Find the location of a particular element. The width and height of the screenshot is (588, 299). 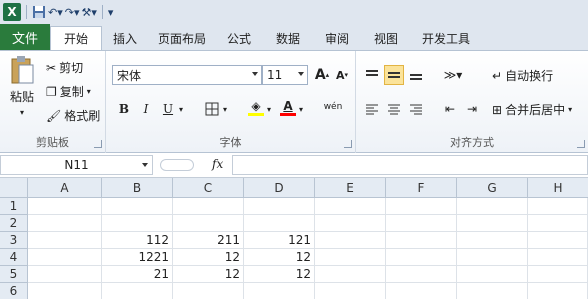

cut-button: ✂ 剪切 is located at coordinates (64, 67).